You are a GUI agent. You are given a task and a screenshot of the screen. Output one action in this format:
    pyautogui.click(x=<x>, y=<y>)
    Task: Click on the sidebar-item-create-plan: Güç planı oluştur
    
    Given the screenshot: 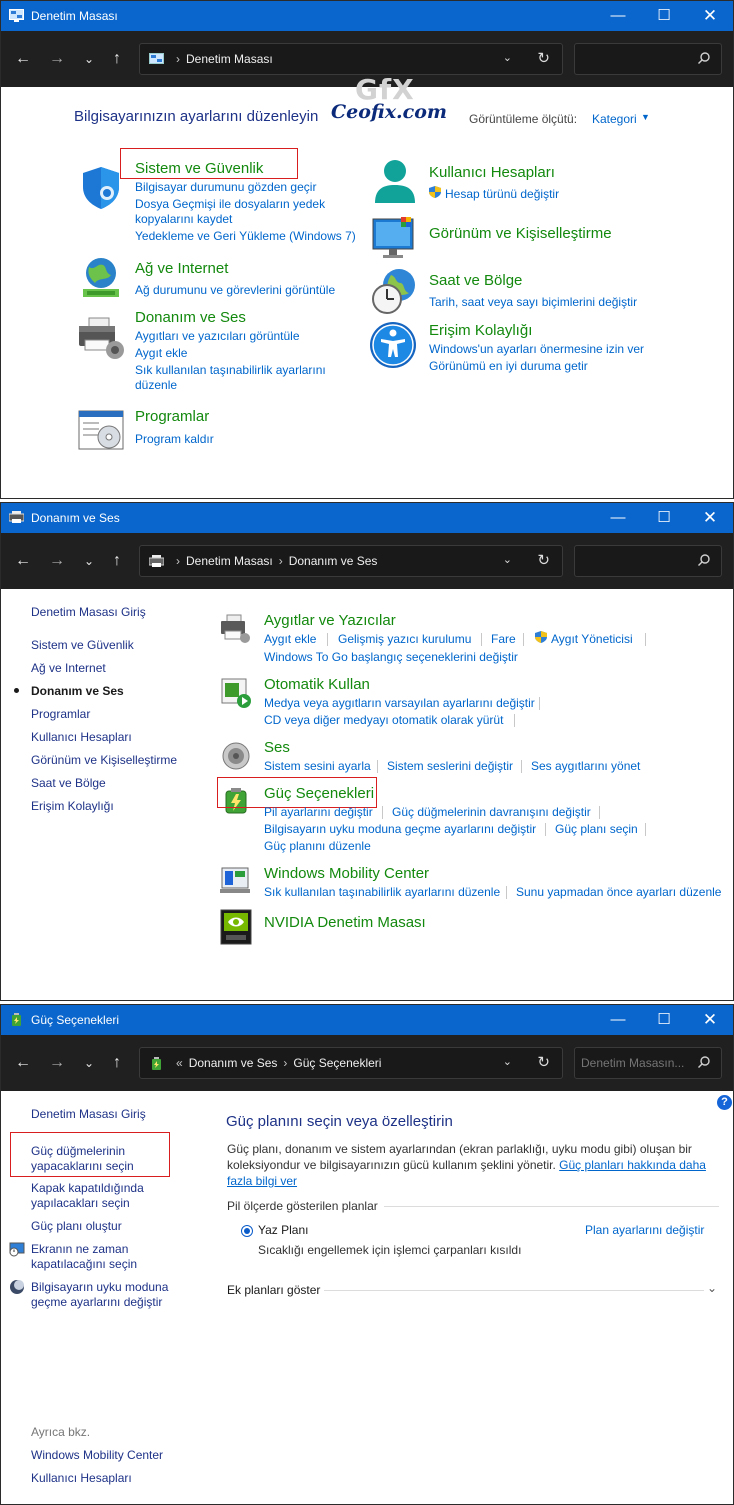 What is the action you would take?
    pyautogui.click(x=76, y=1226)
    